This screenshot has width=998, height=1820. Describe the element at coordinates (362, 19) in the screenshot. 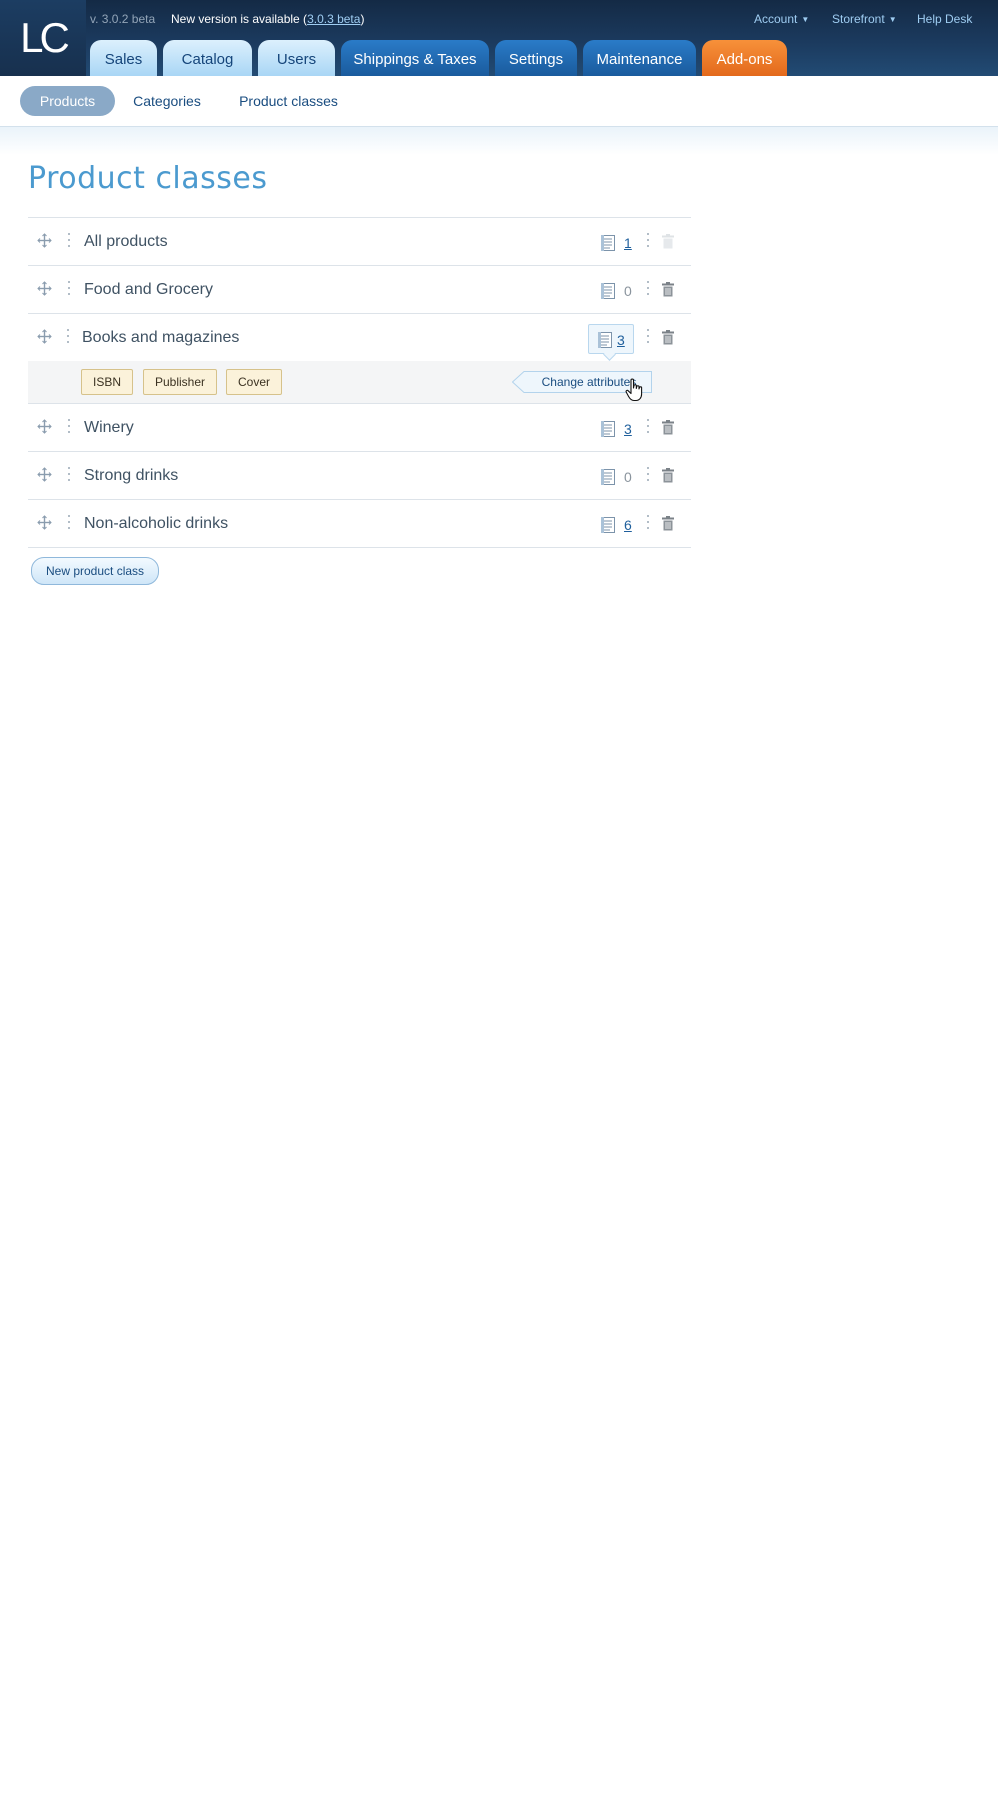

I see `update-suffix: )` at that location.